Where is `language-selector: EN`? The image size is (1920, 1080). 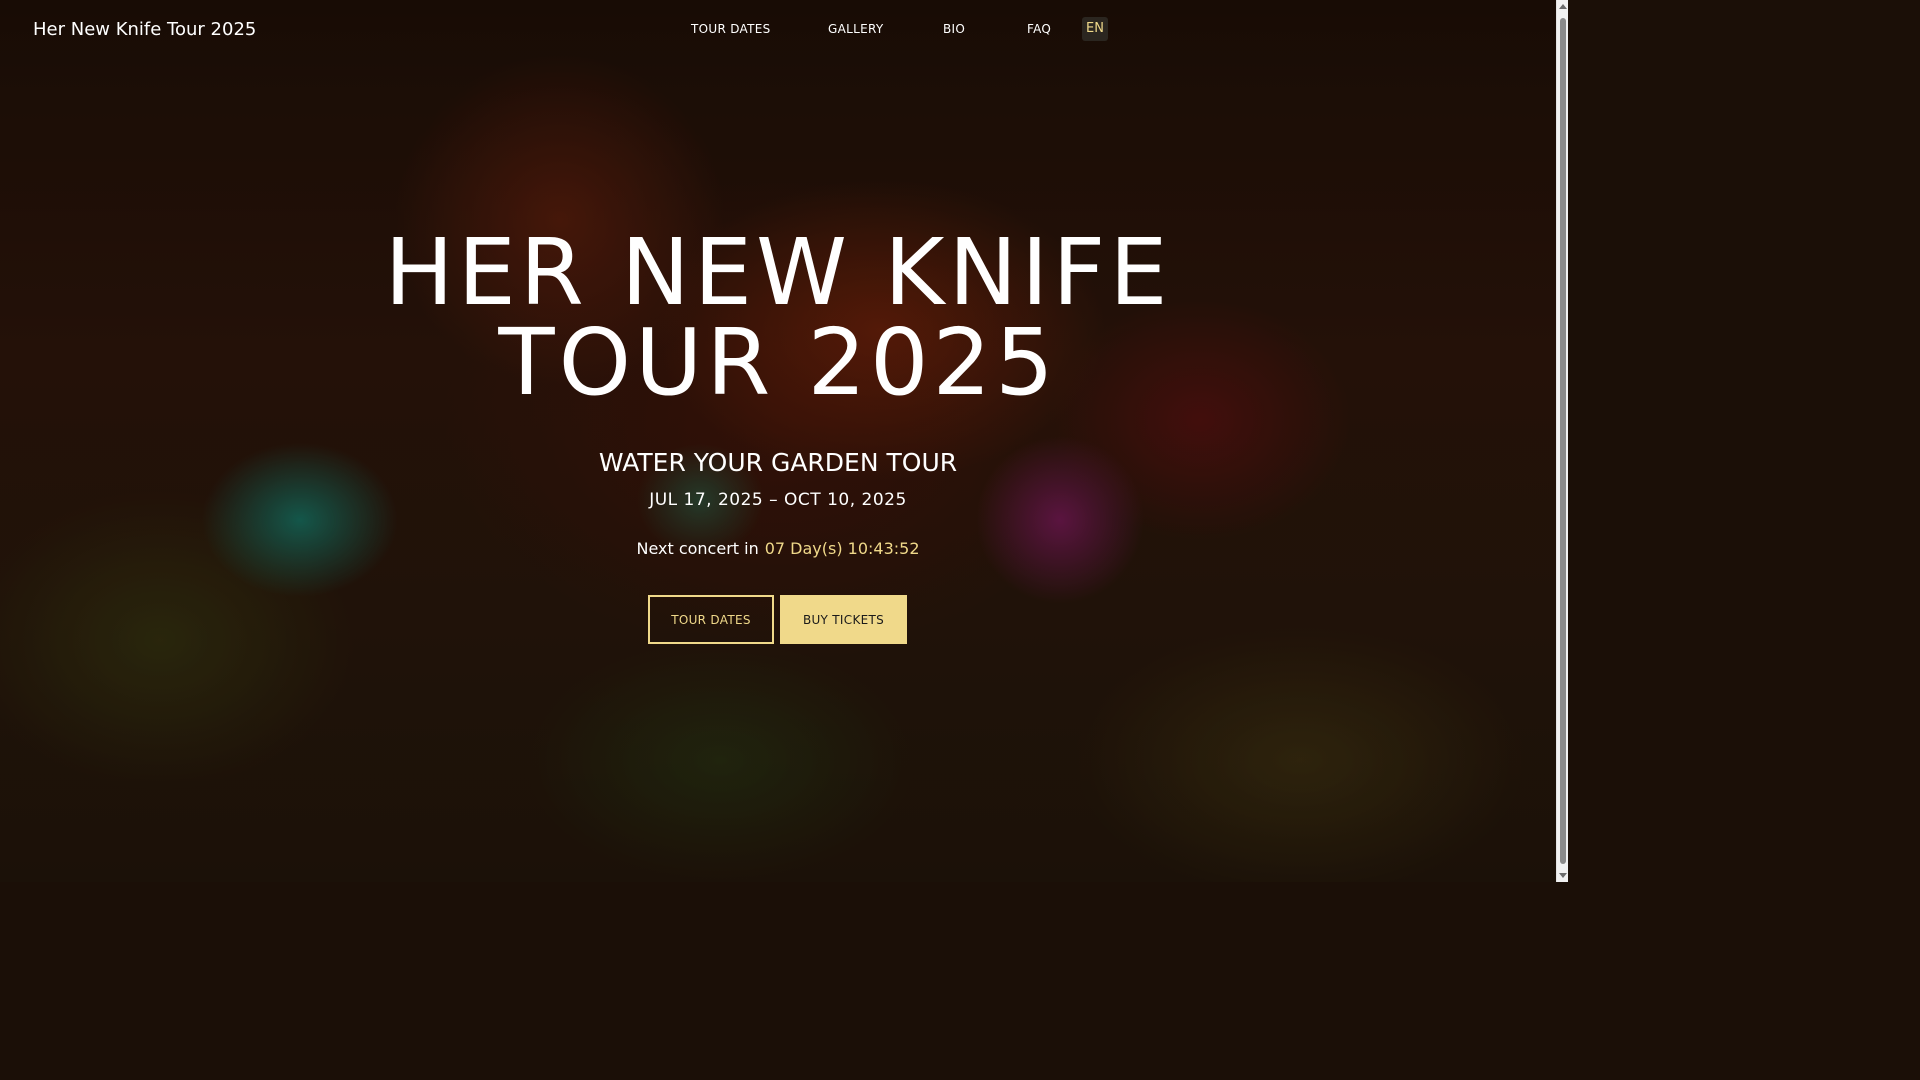 language-selector: EN is located at coordinates (1095, 29).